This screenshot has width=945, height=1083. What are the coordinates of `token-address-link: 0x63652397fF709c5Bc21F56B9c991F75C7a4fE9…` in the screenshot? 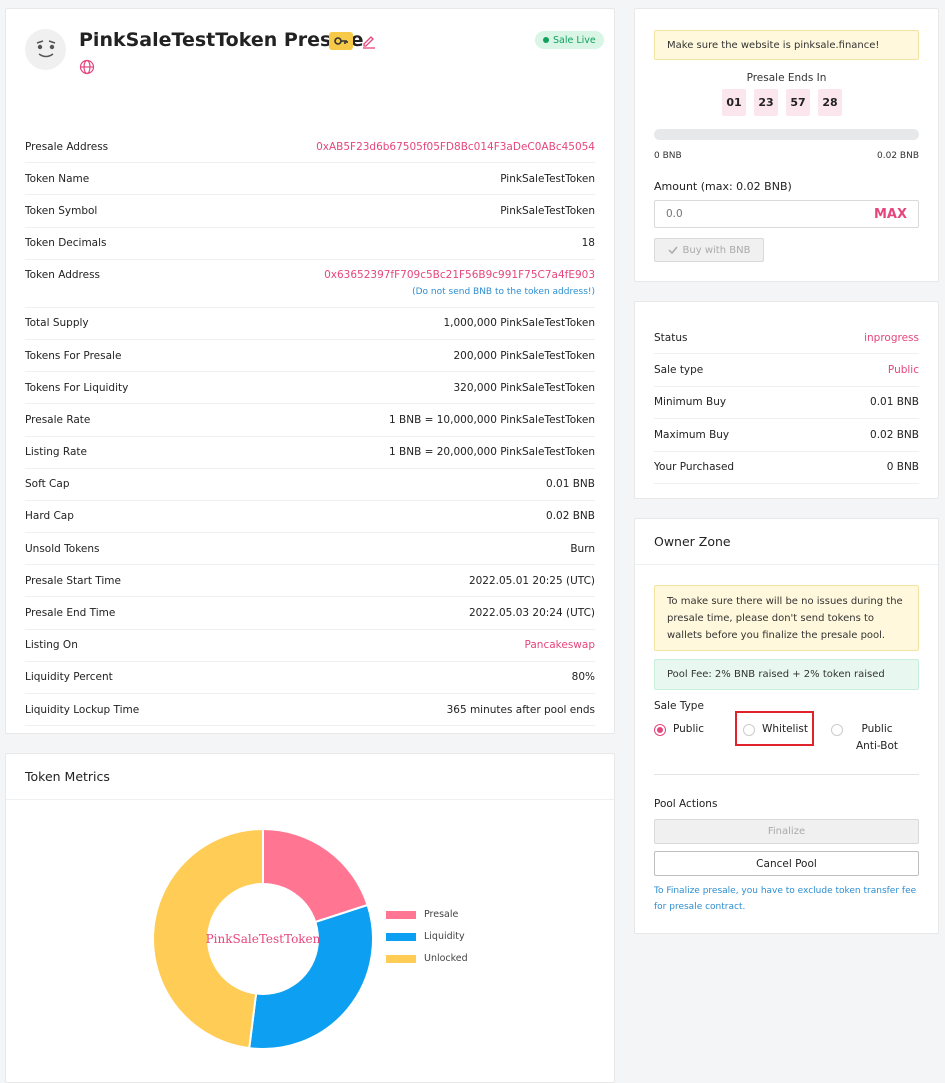 It's located at (459, 275).